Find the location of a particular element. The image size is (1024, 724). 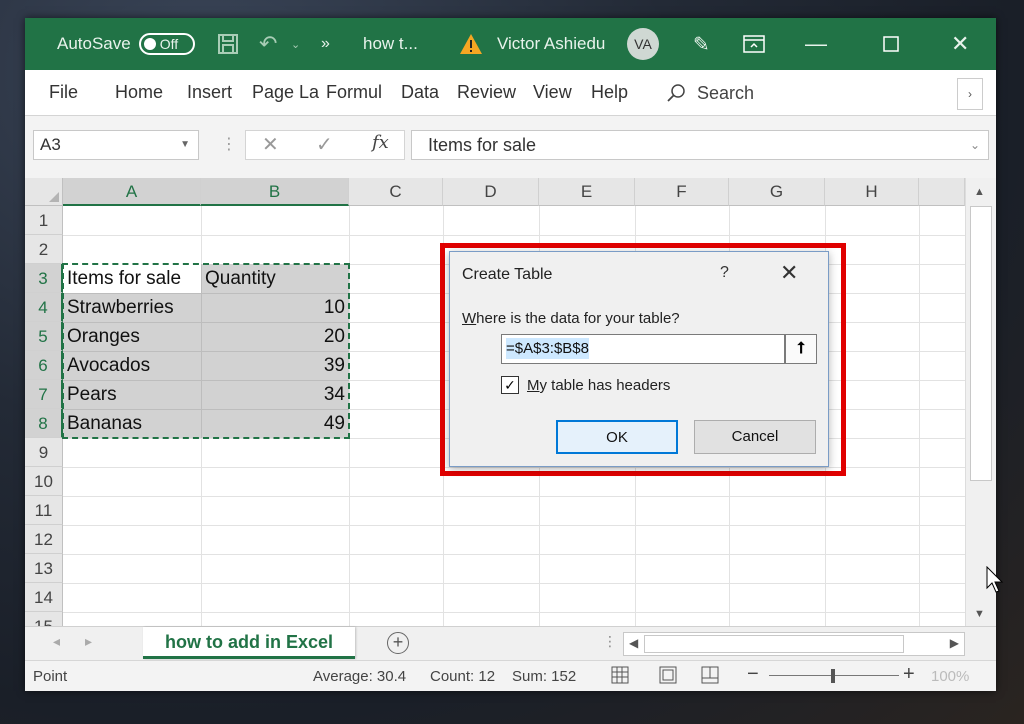

column-header-a: A is located at coordinates (132, 192).